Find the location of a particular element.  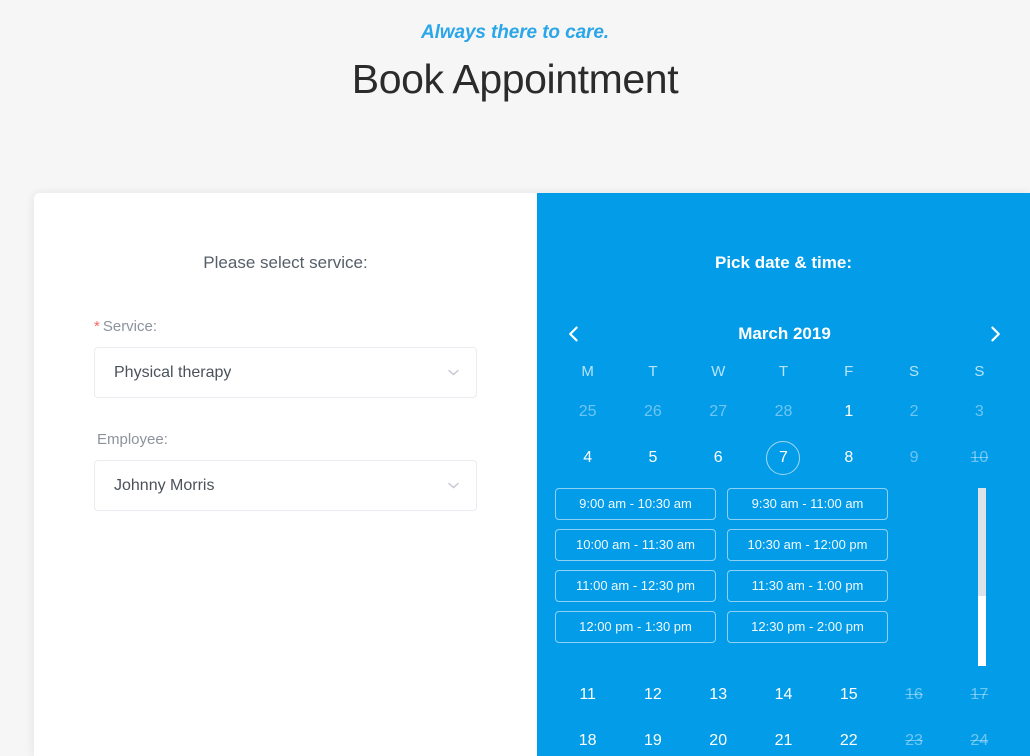

calendar-day-number: 3 is located at coordinates (979, 411).